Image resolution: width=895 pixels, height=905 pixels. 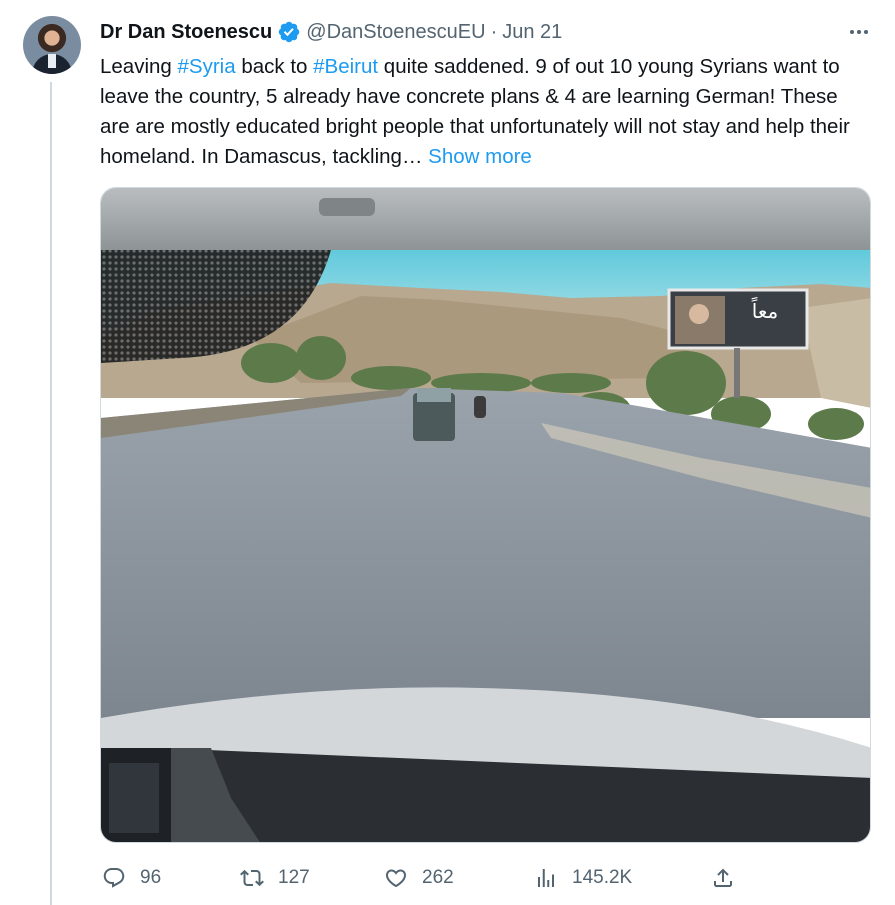 What do you see at coordinates (438, 877) in the screenshot?
I see `like-count: 262` at bounding box center [438, 877].